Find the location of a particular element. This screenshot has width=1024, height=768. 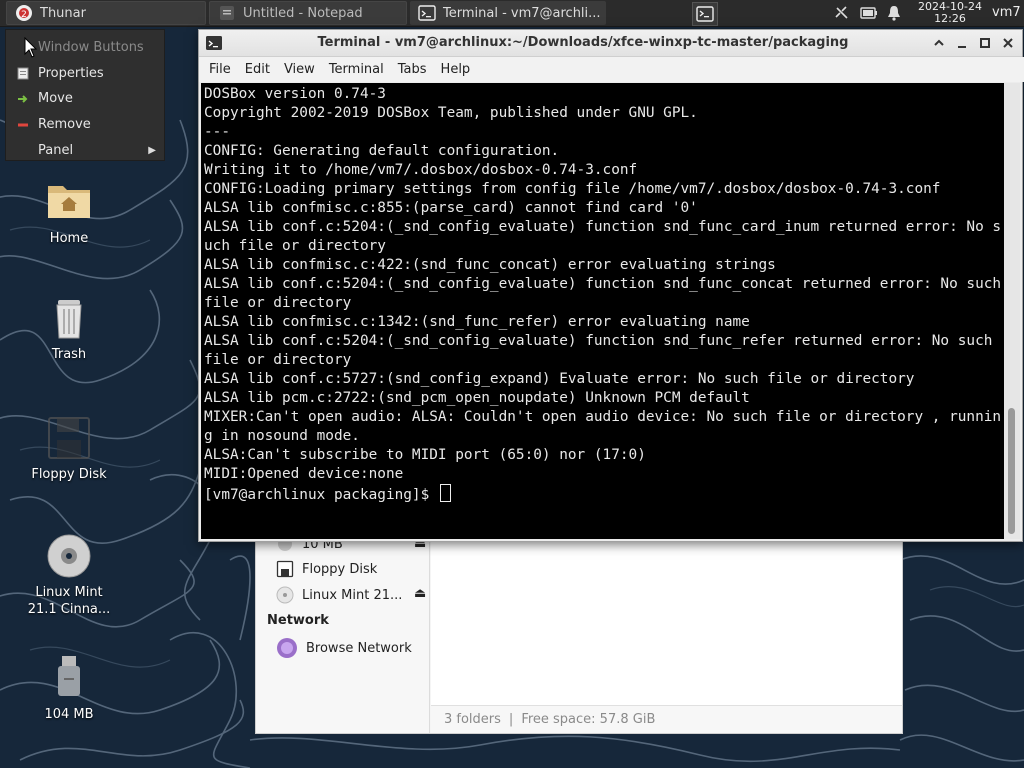

desktop-icon-trash: Trash is located at coordinates (69, 328).